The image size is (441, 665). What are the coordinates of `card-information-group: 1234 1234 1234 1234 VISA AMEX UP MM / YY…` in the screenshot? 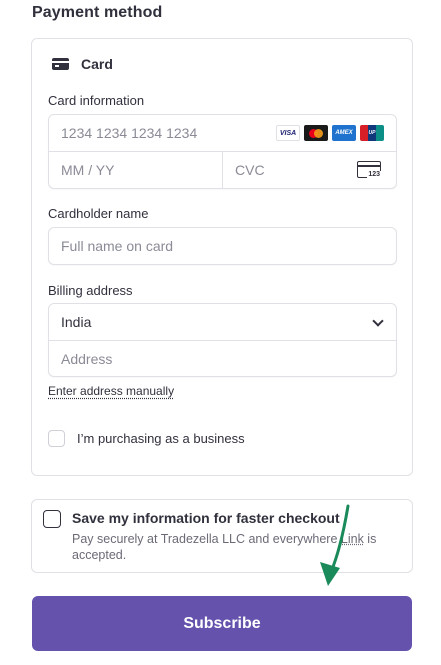 It's located at (222, 151).